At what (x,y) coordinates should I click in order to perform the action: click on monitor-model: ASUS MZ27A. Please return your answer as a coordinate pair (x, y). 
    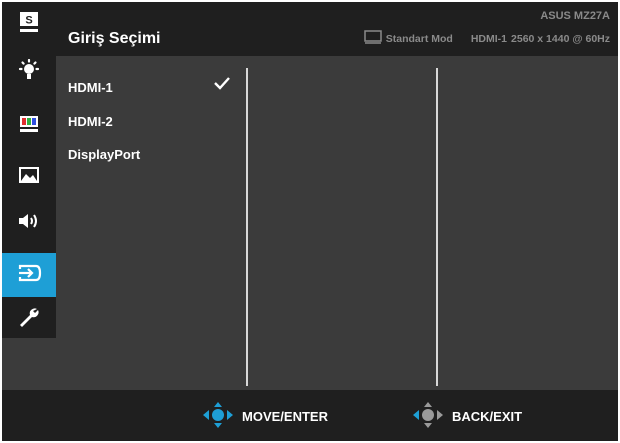
    Looking at the image, I should click on (575, 16).